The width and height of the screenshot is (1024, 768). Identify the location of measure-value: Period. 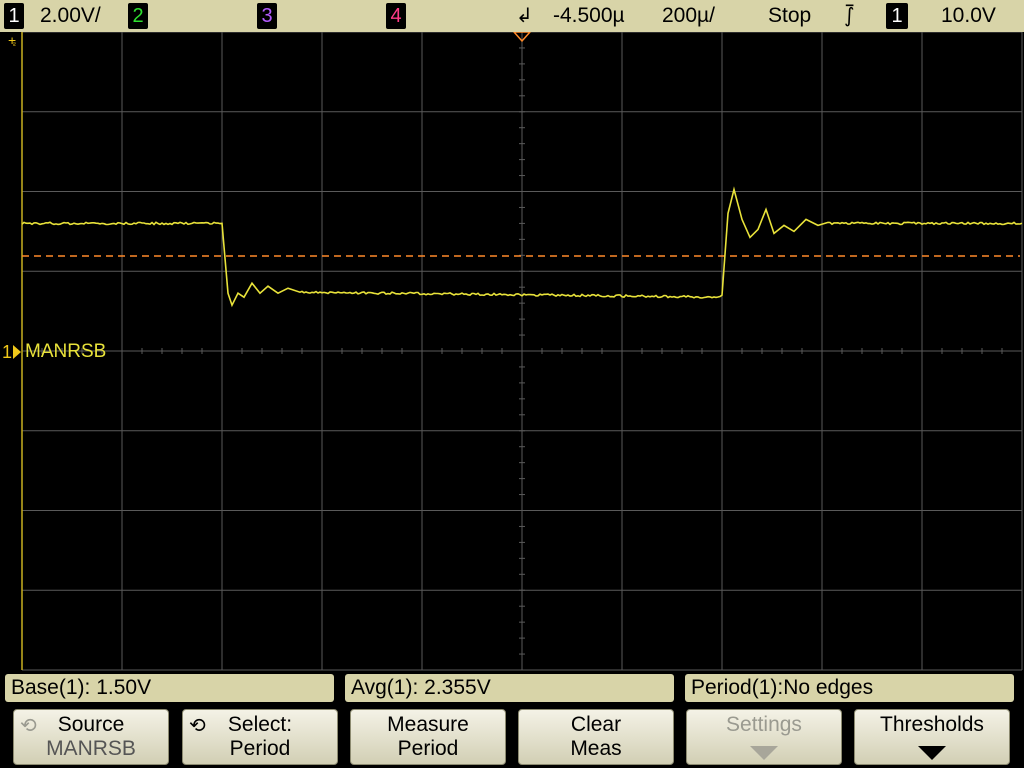
(428, 749).